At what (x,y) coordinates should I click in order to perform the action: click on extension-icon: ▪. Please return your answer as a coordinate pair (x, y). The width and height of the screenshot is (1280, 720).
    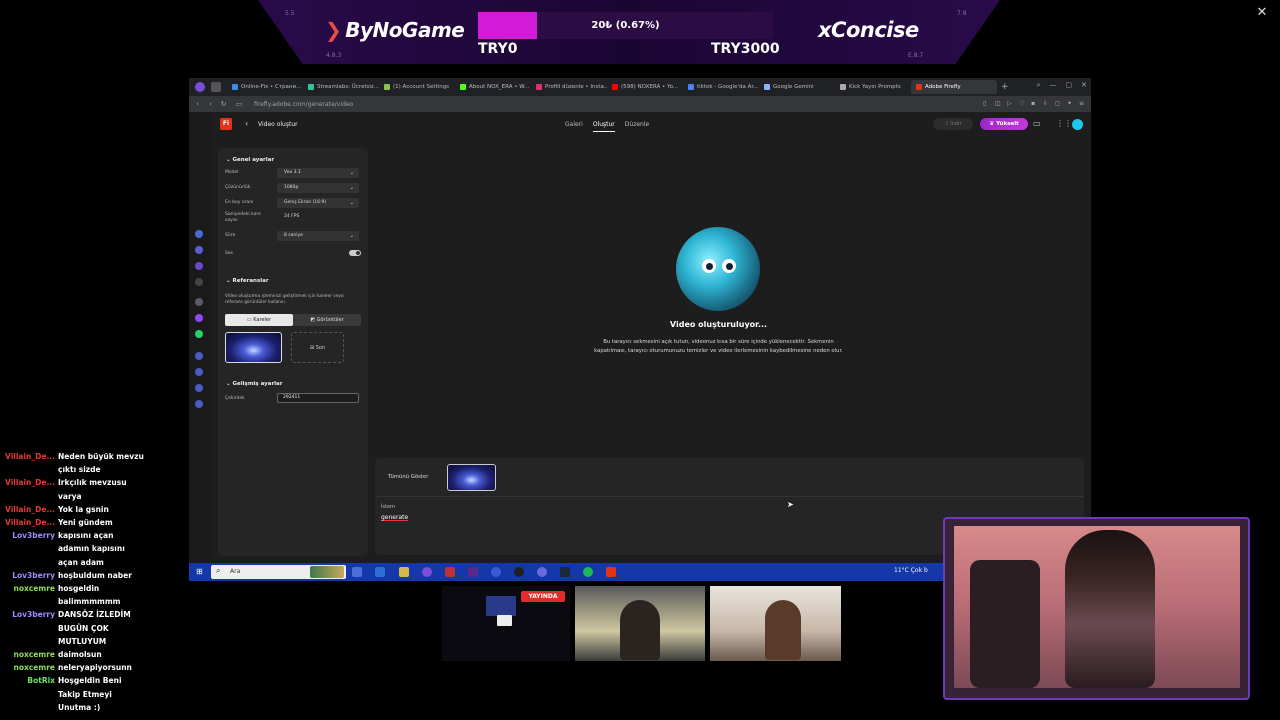
    Looking at the image, I should click on (1034, 103).